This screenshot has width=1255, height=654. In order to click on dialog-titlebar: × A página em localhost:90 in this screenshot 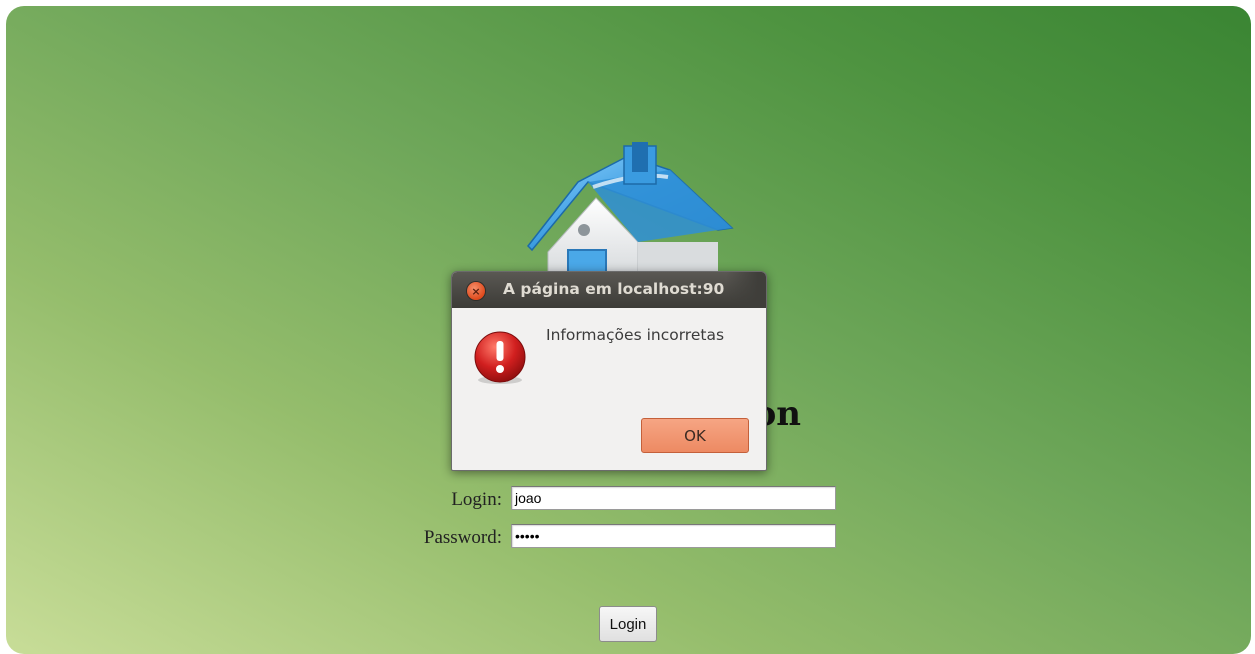, I will do `click(609, 290)`.